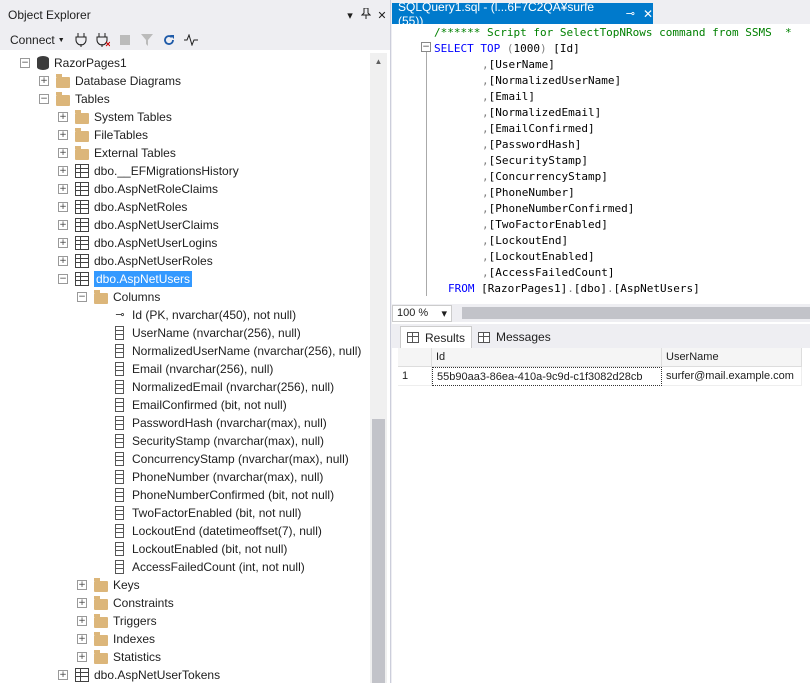 The height and width of the screenshot is (683, 810). Describe the element at coordinates (538, 129) in the screenshot. I see `code-line: ,[EmailConfirmed]` at that location.